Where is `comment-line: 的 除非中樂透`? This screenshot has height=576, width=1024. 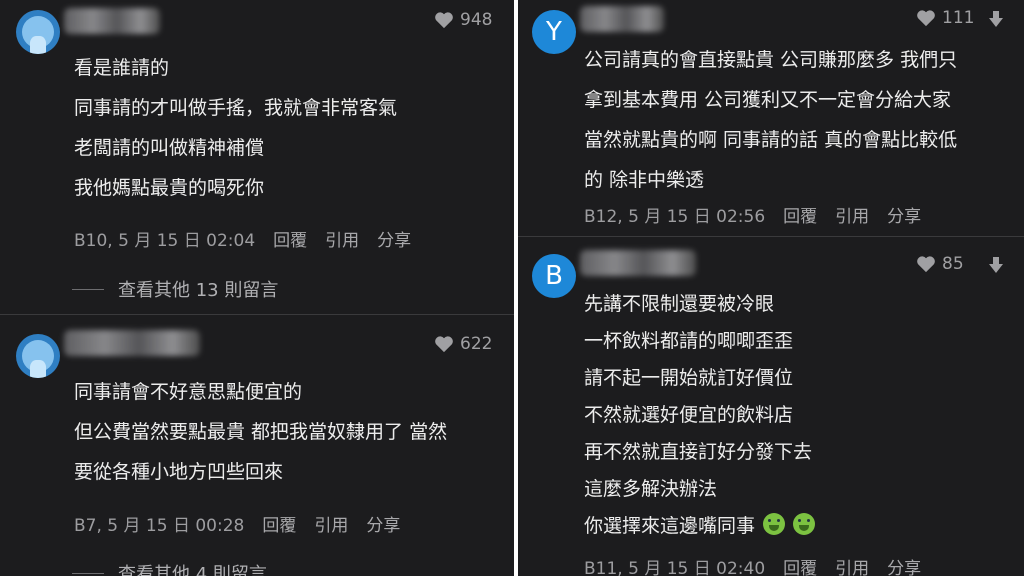 comment-line: 的 除非中樂透 is located at coordinates (644, 180).